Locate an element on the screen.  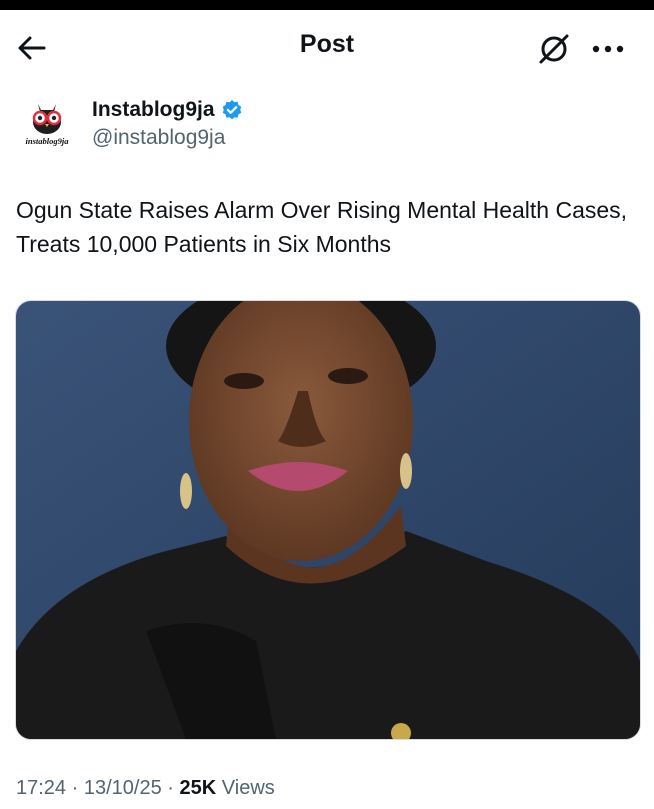
more-horizontal-icon is located at coordinates (608, 49).